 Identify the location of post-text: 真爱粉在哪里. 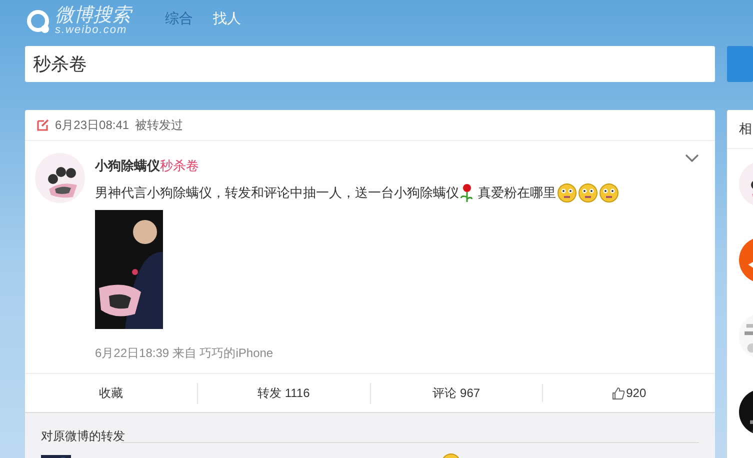
(517, 193).